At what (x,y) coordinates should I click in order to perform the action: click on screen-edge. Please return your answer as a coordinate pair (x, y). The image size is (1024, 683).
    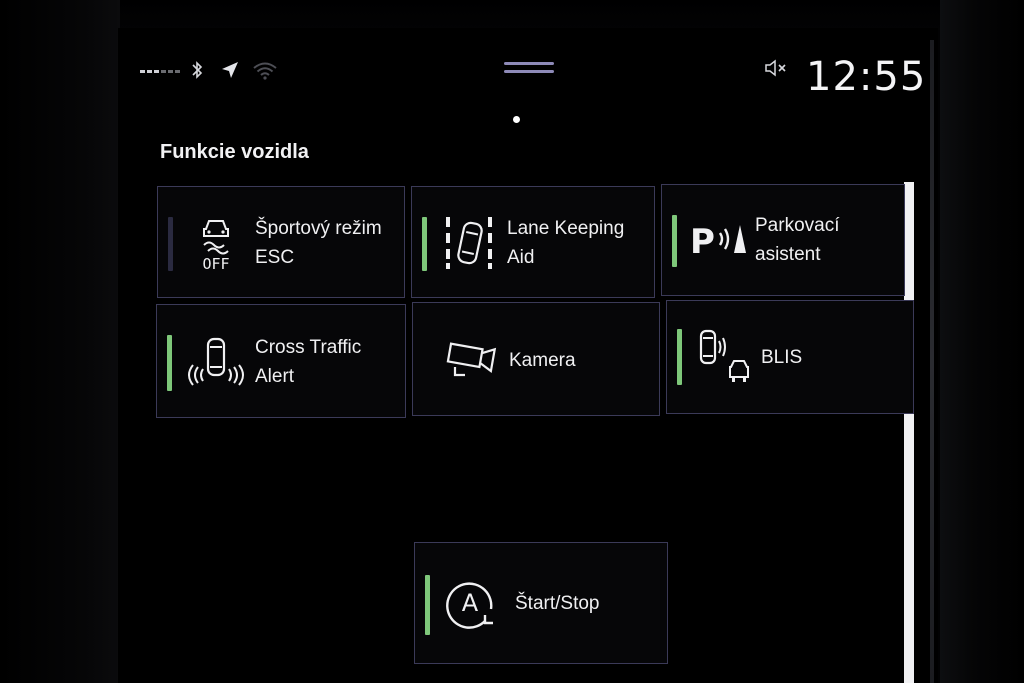
    Looking at the image, I should click on (932, 361).